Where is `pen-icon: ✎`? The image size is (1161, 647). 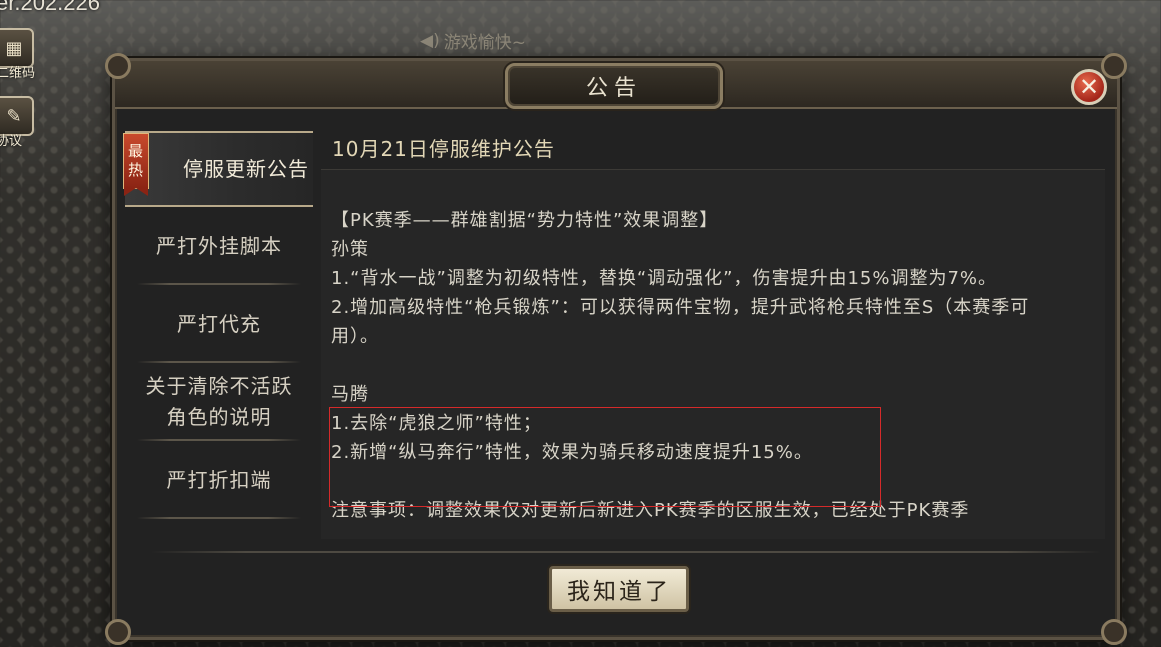
pen-icon: ✎ is located at coordinates (14, 116).